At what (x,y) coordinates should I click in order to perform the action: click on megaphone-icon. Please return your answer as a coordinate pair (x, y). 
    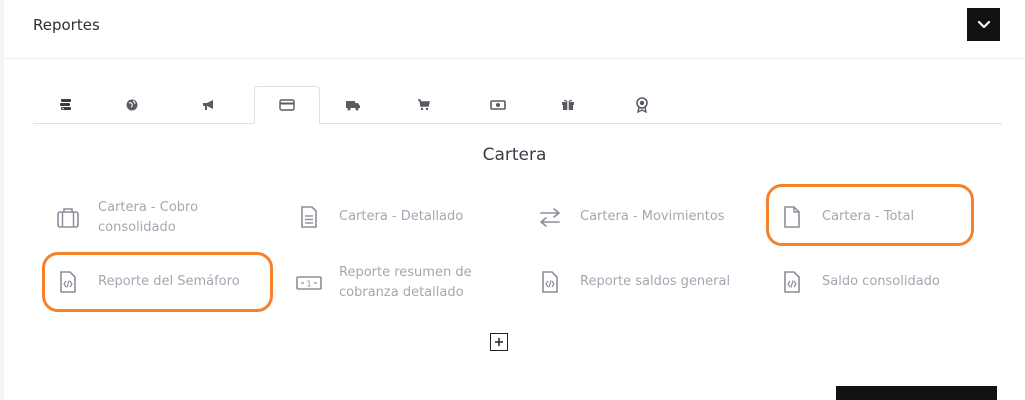
    Looking at the image, I should click on (208, 104).